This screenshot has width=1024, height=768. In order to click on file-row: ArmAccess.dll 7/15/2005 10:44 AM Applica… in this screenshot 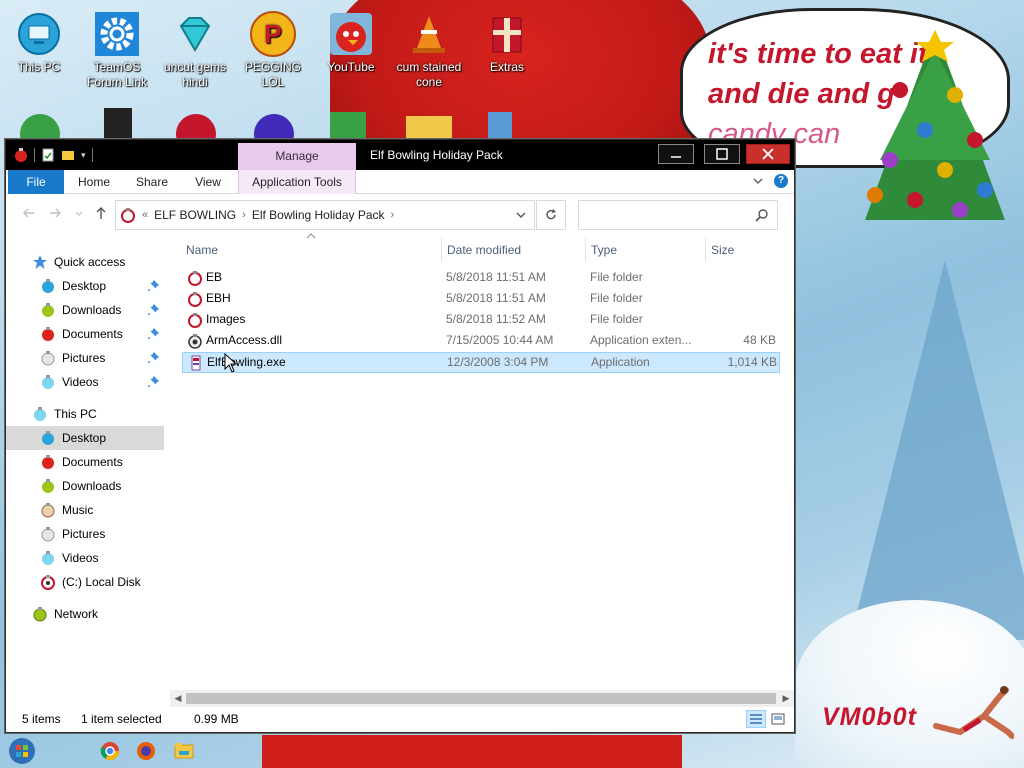, I will do `click(481, 341)`.